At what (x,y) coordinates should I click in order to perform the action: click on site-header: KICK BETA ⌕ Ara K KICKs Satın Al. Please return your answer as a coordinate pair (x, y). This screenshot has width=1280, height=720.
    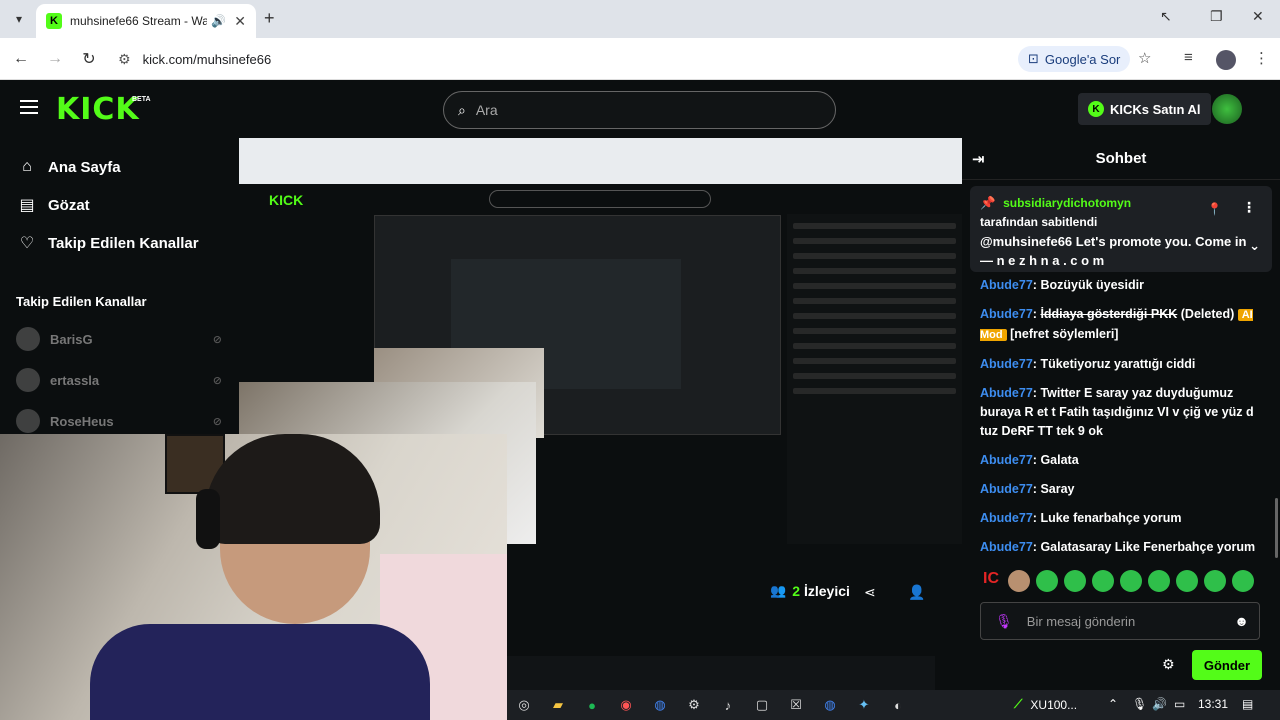
    Looking at the image, I should click on (640, 109).